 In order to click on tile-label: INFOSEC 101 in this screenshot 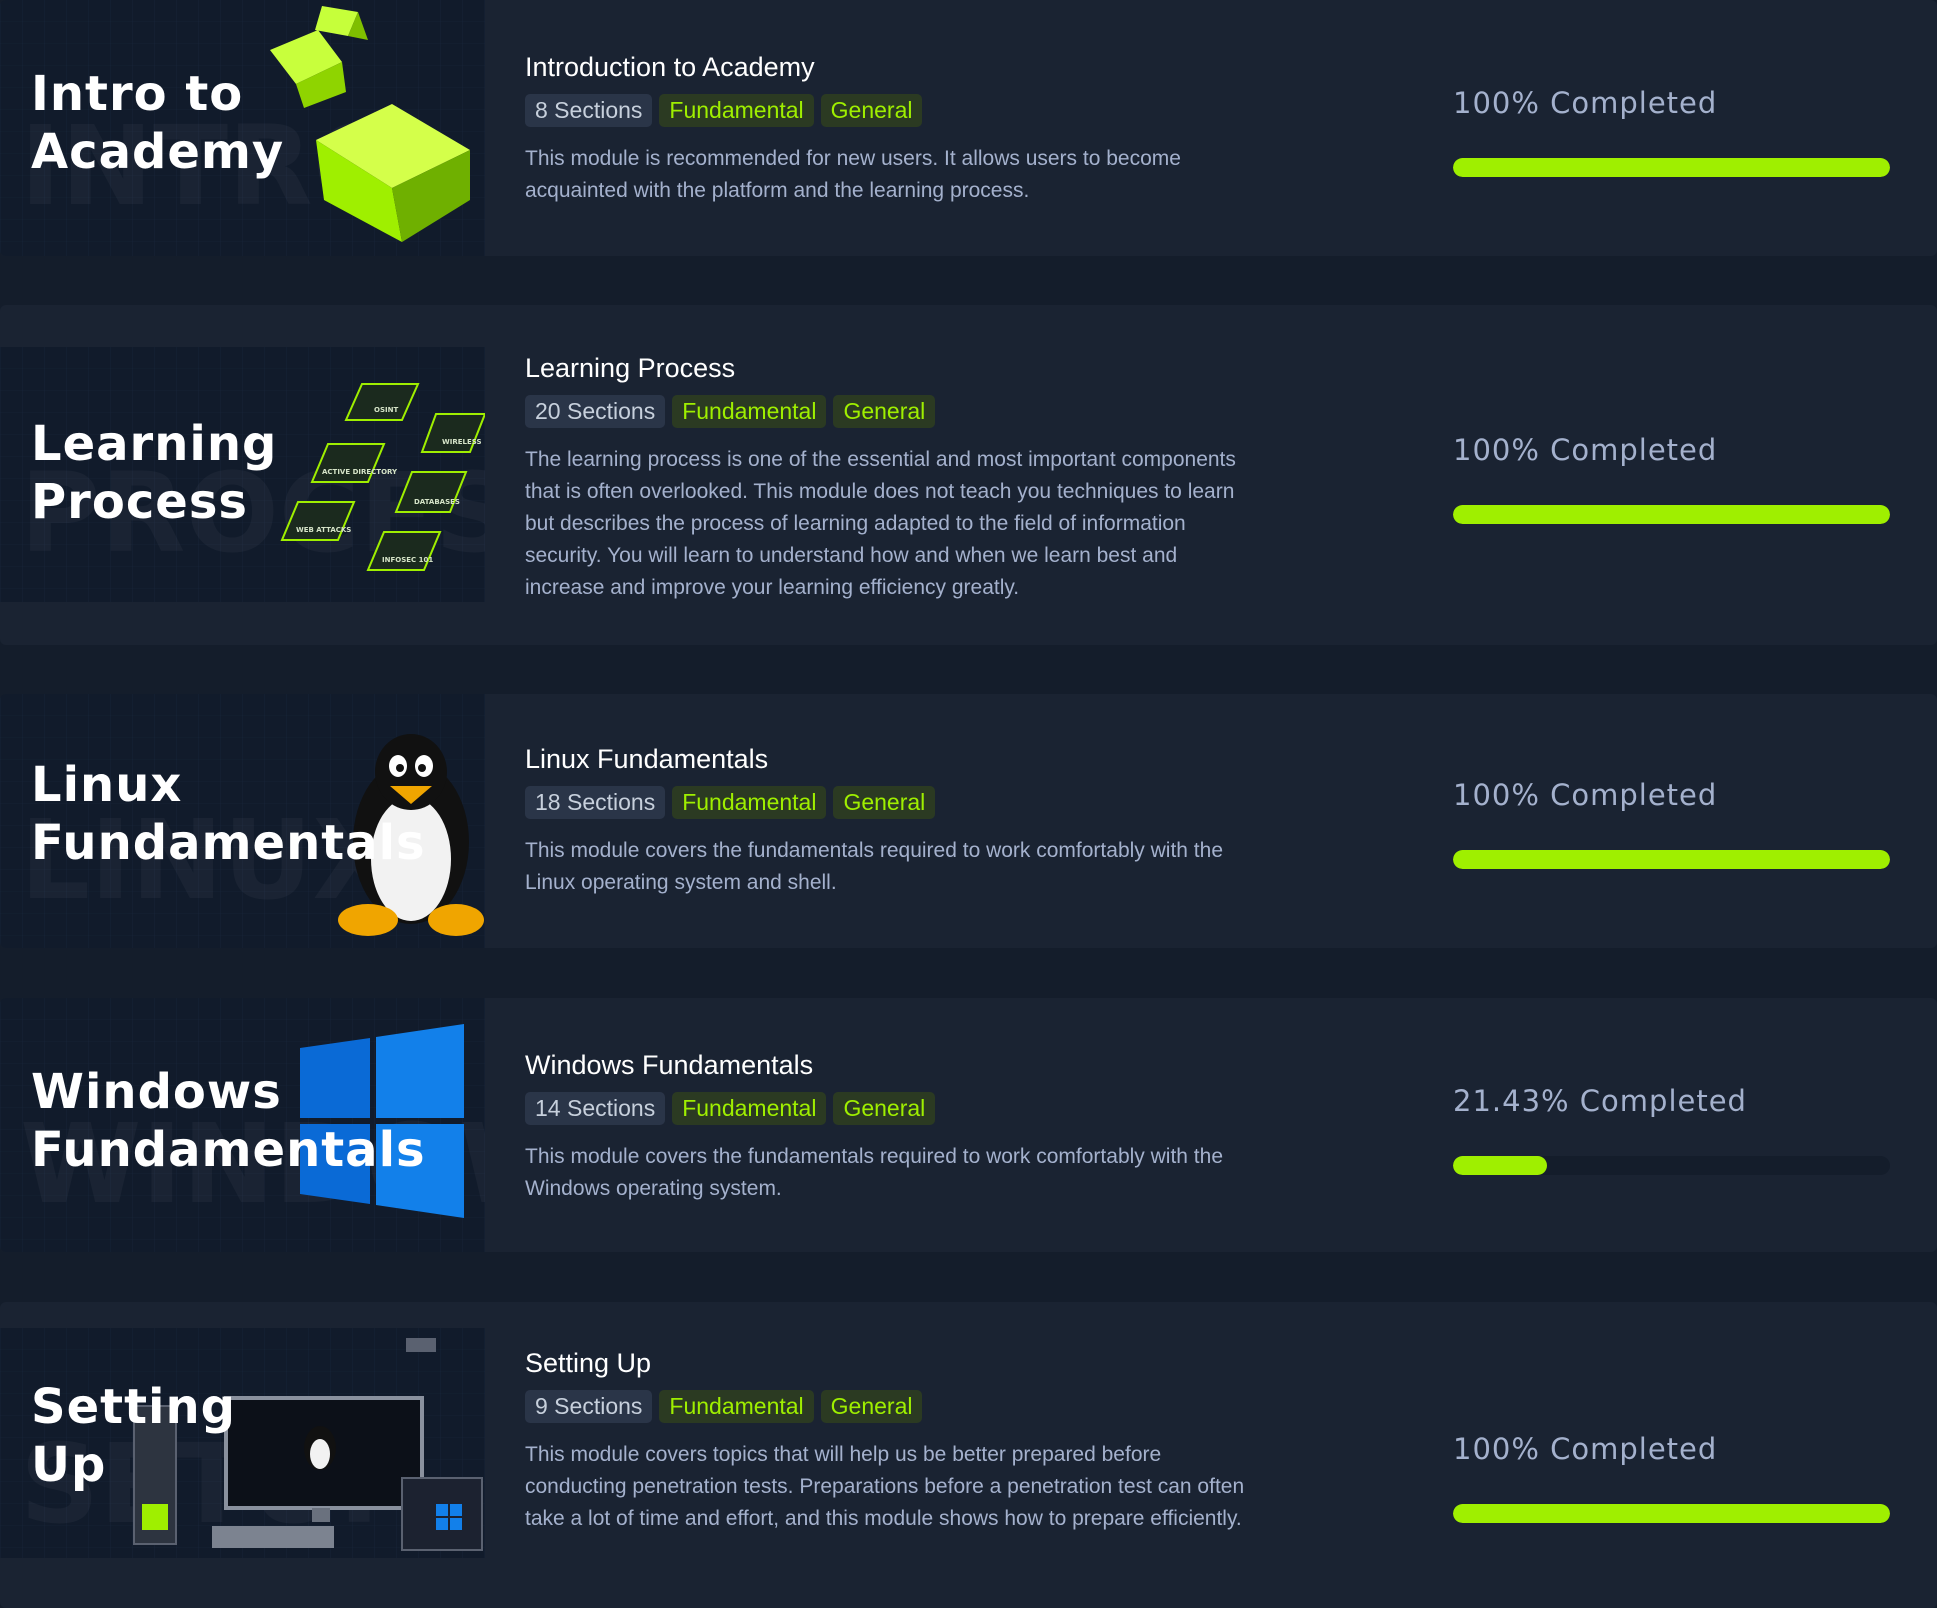, I will do `click(407, 560)`.